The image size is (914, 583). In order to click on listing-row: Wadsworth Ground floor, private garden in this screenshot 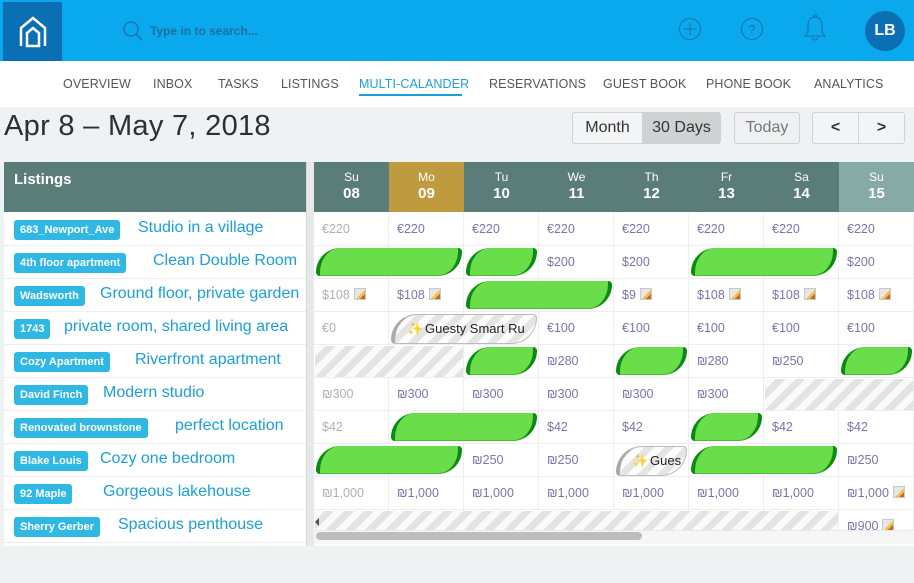, I will do `click(155, 295)`.